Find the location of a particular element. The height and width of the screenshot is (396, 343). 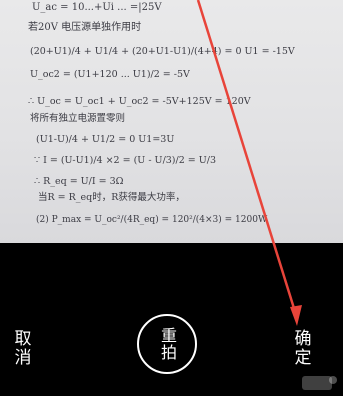

cancel-button: 取消 is located at coordinates (21, 348).